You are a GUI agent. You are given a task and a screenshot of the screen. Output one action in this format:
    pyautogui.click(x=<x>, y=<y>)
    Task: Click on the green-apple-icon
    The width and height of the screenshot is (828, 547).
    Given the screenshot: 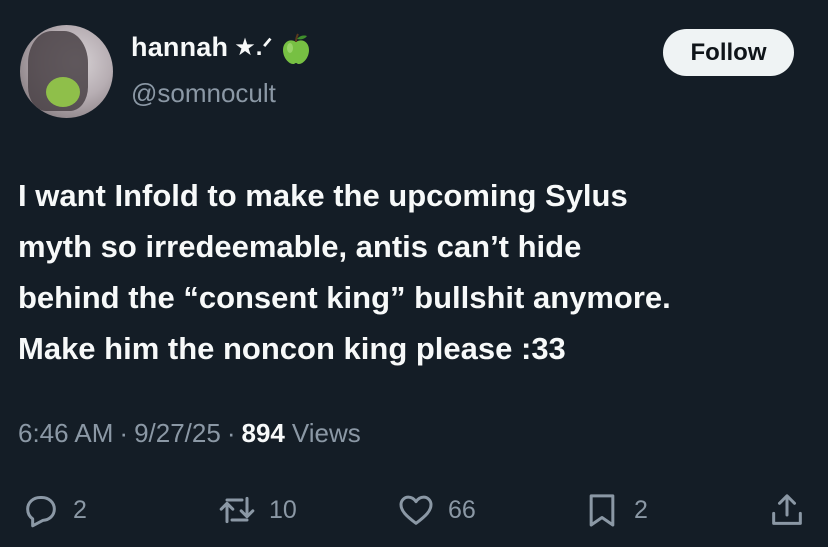 What is the action you would take?
    pyautogui.click(x=296, y=48)
    